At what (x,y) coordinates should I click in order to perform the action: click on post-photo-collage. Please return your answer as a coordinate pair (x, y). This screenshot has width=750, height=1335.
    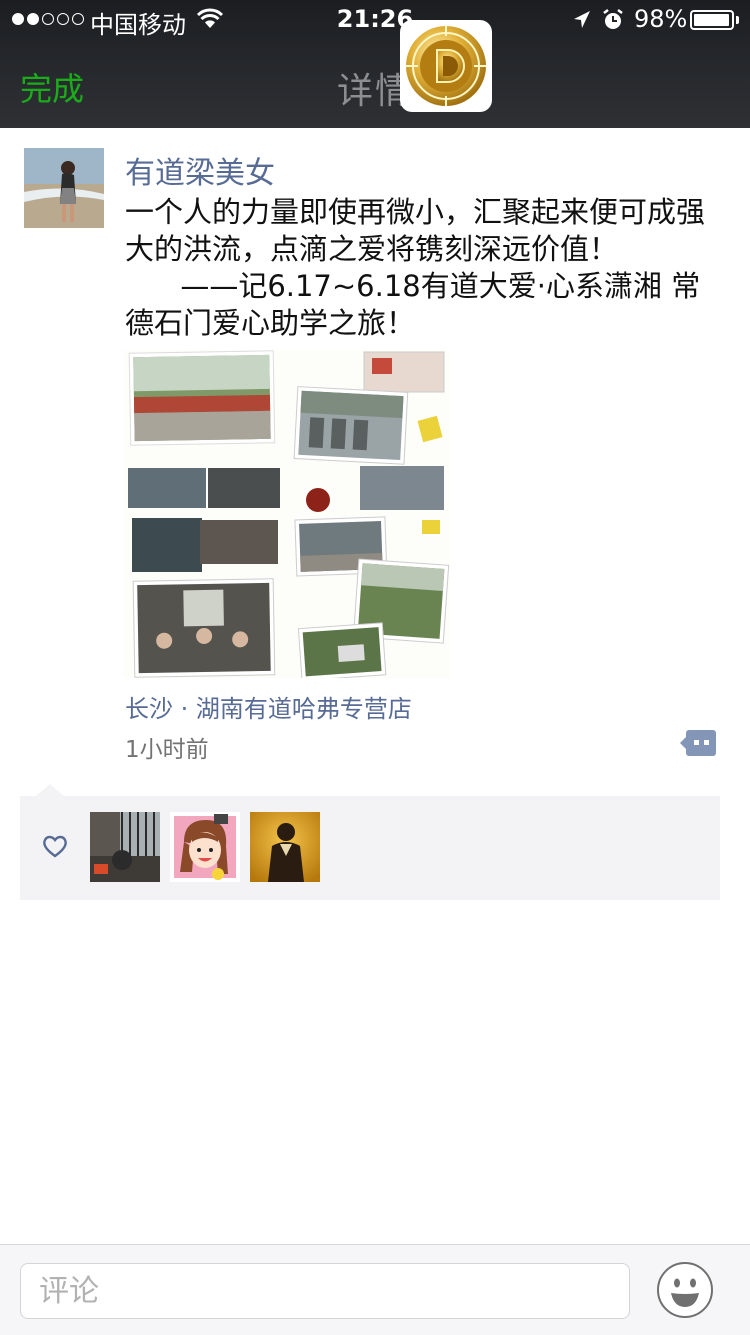
    Looking at the image, I should click on (287, 514).